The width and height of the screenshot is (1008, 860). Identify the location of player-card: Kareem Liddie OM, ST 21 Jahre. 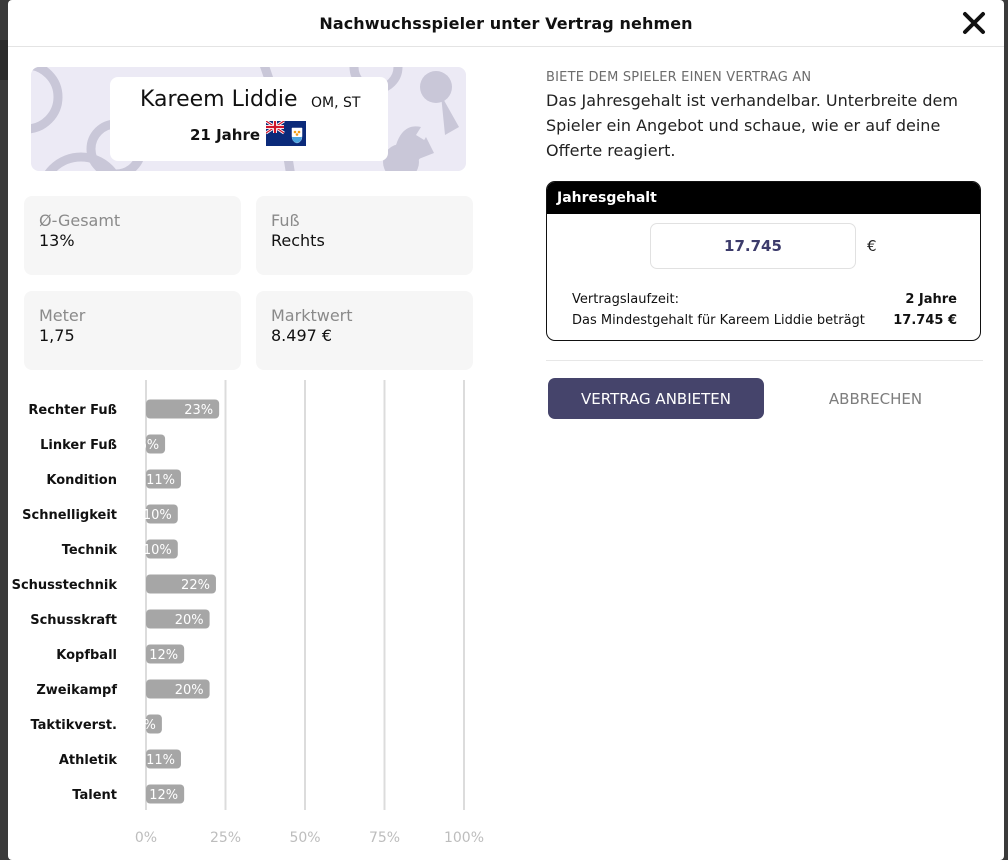
(248, 119).